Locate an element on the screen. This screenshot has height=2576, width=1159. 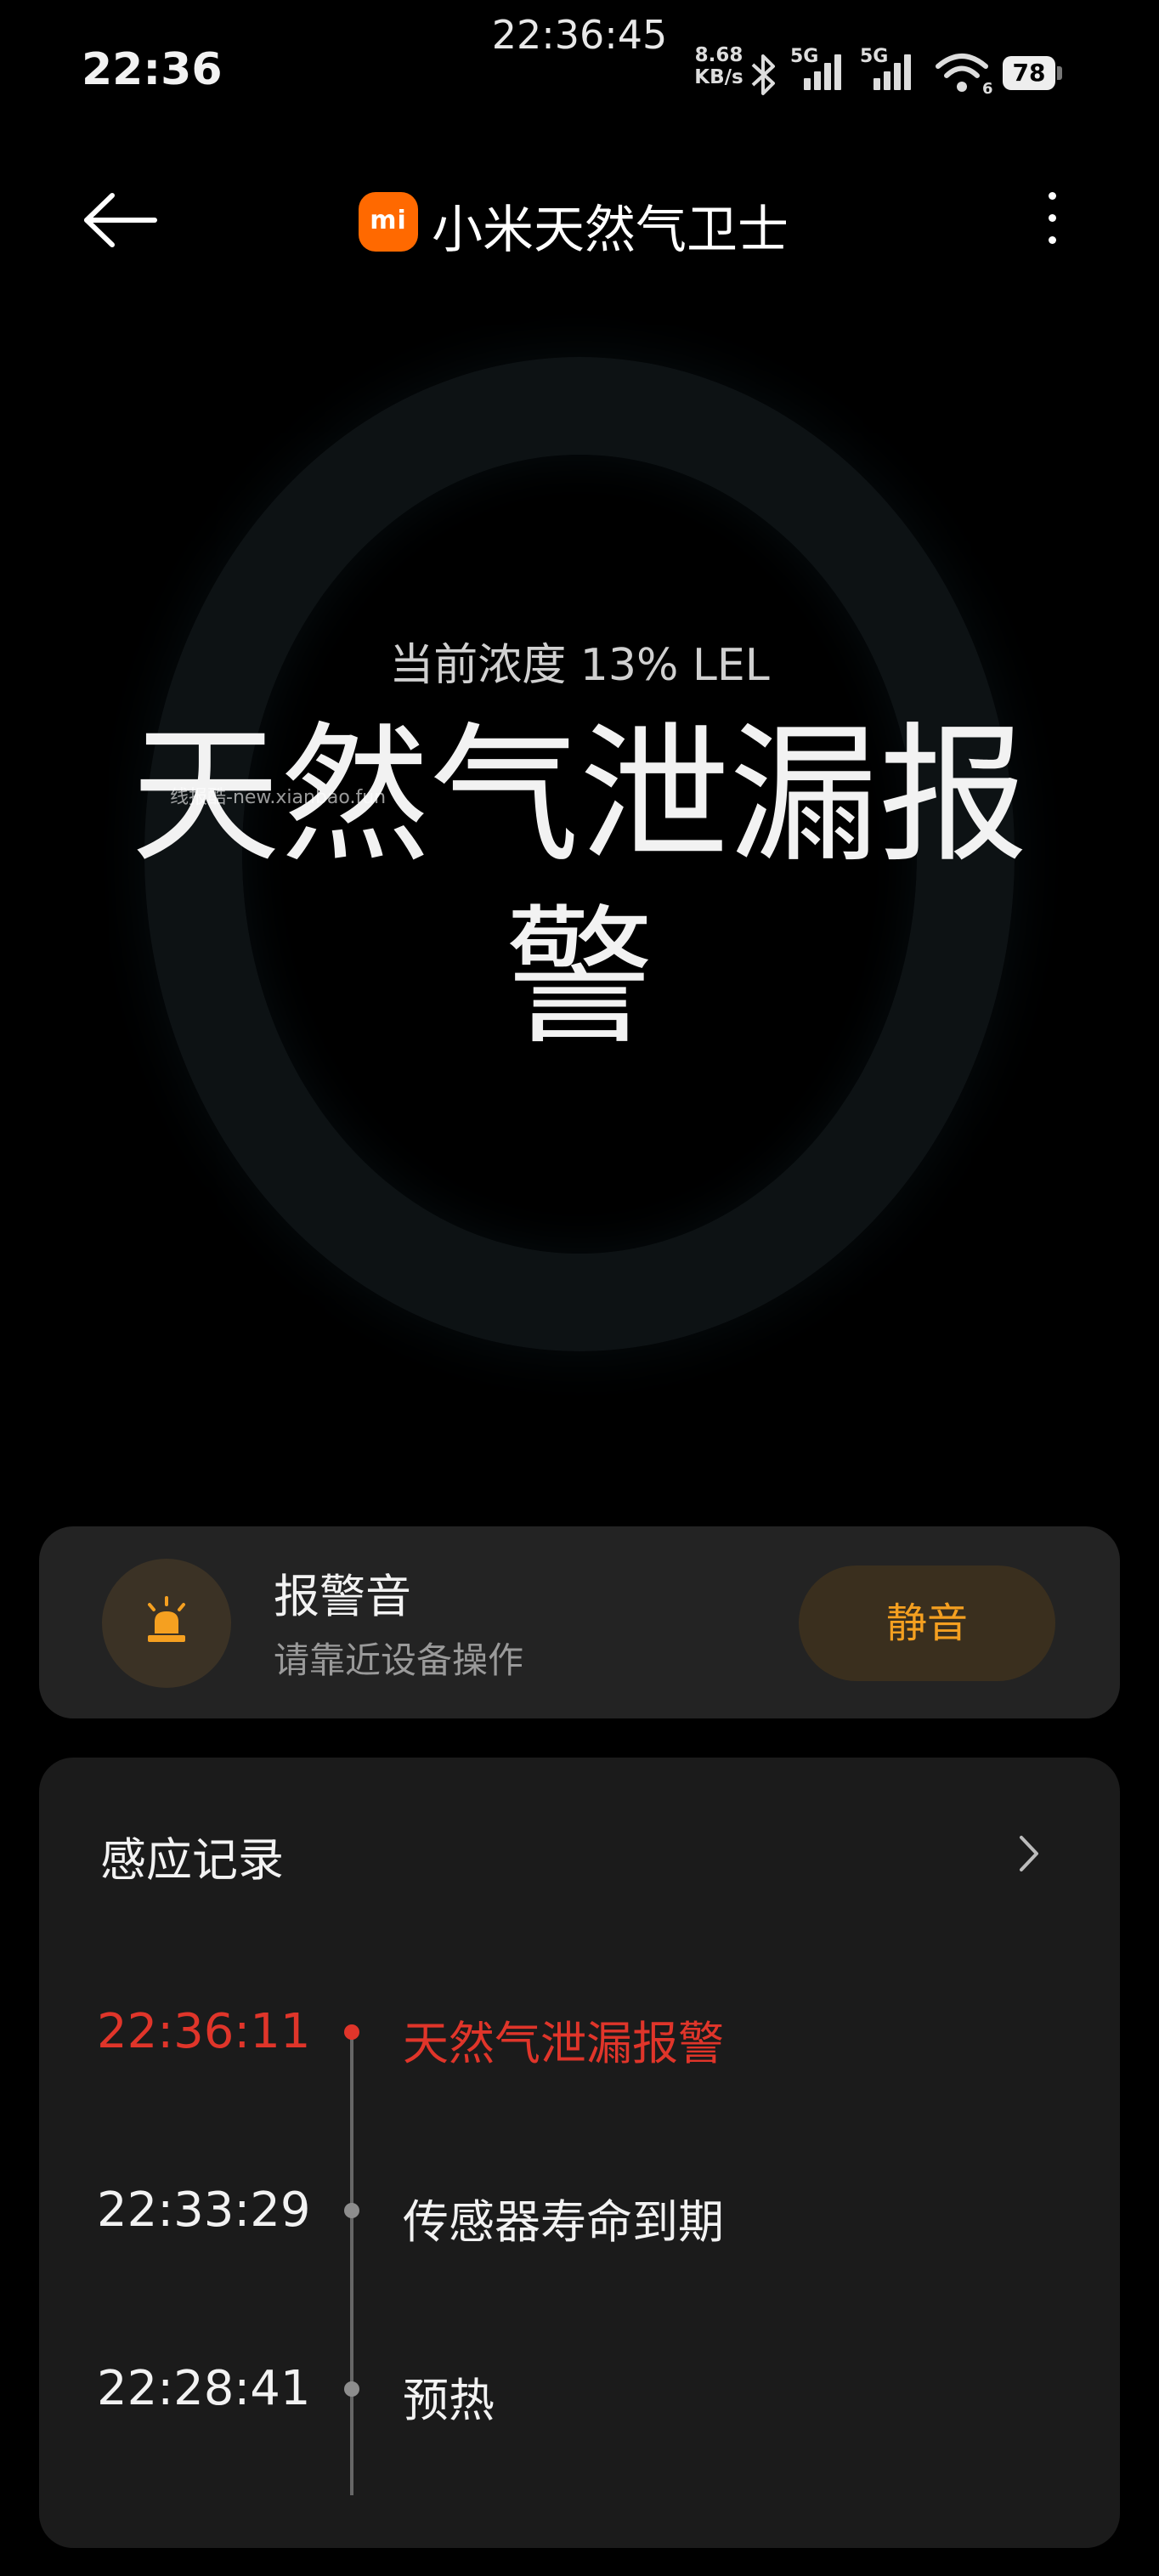
timeline-line is located at coordinates (351, 2265).